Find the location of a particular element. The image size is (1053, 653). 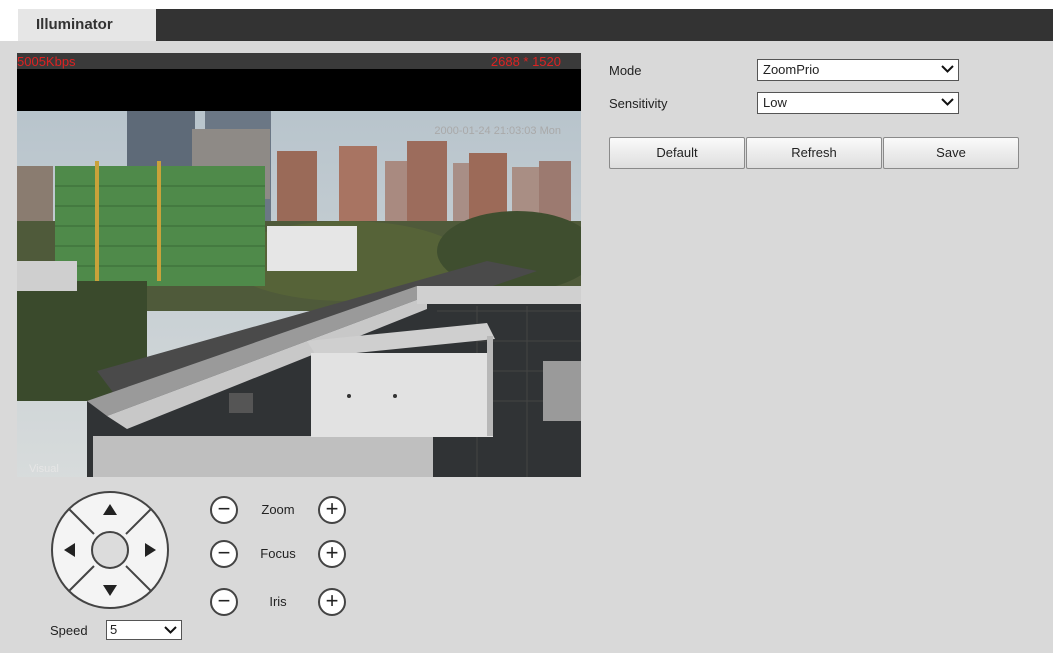

iris-control: − Iris + is located at coordinates (285, 603).